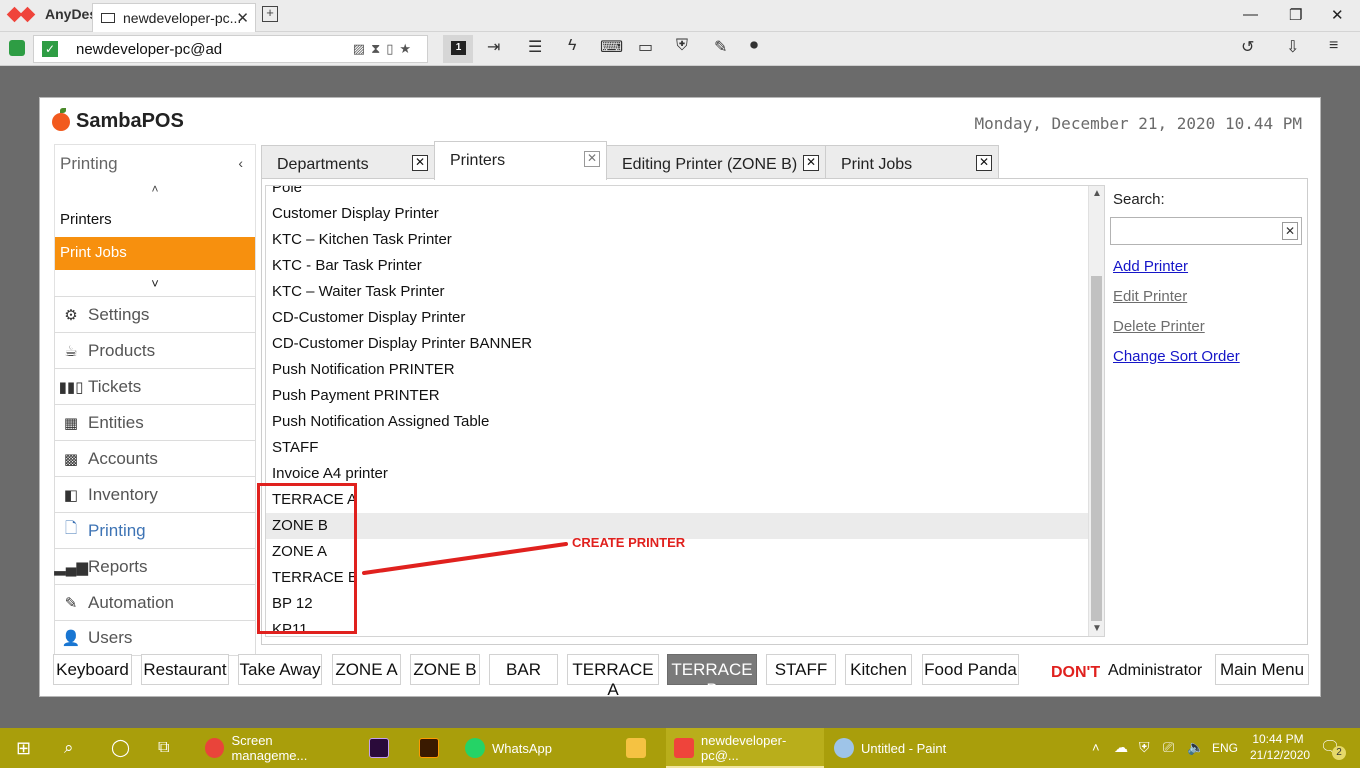  What do you see at coordinates (844, 748) in the screenshot?
I see `paint-icon` at bounding box center [844, 748].